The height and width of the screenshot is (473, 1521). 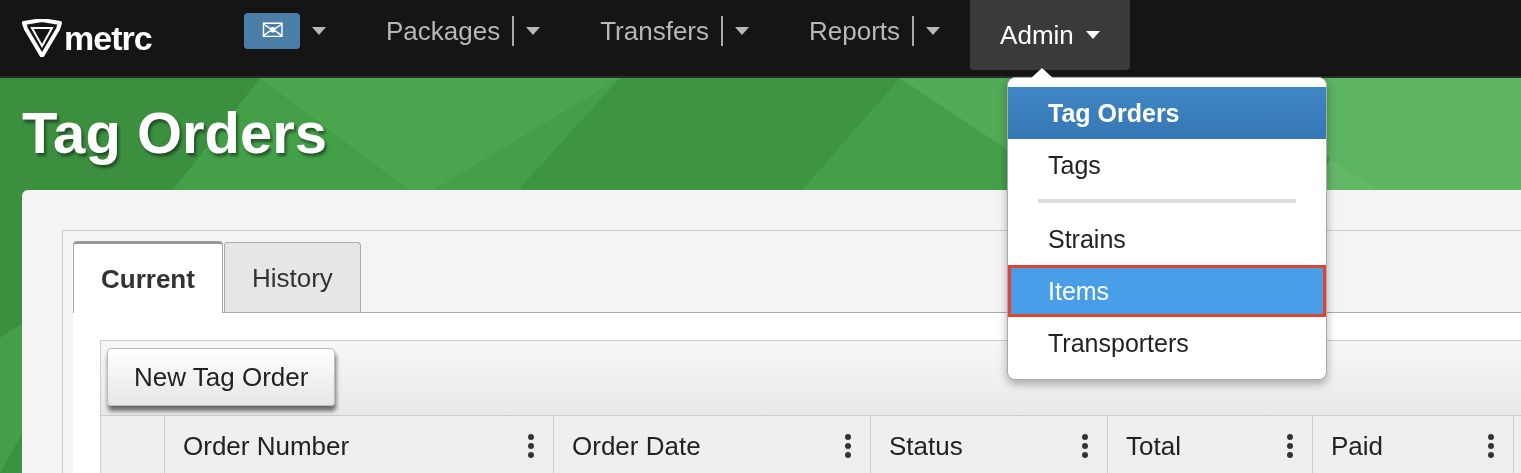 I want to click on column-header: Status, so click(x=988, y=444).